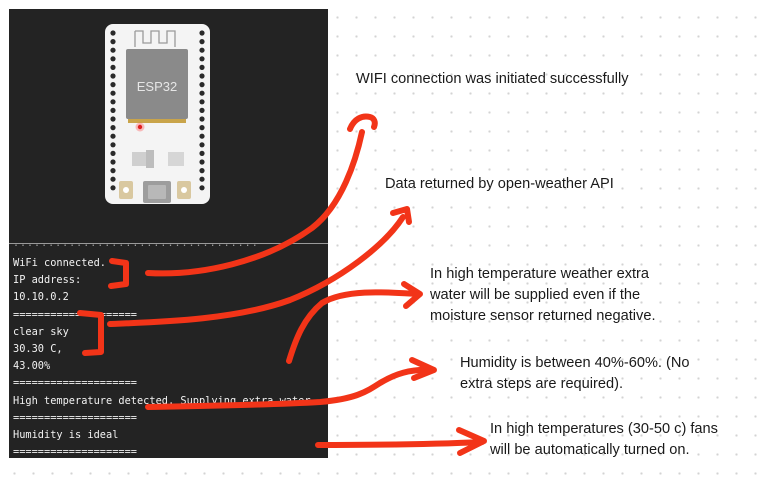  What do you see at coordinates (400, 443) in the screenshot?
I see `arrow-fans` at bounding box center [400, 443].